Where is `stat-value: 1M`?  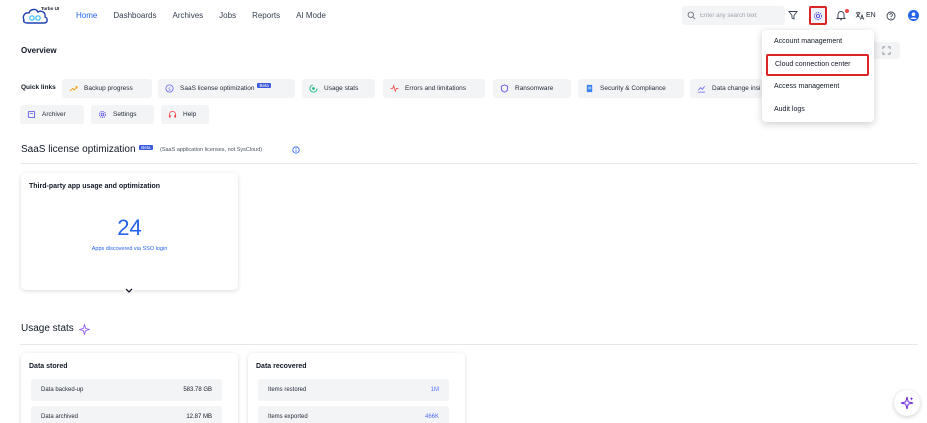 stat-value: 1M is located at coordinates (434, 390).